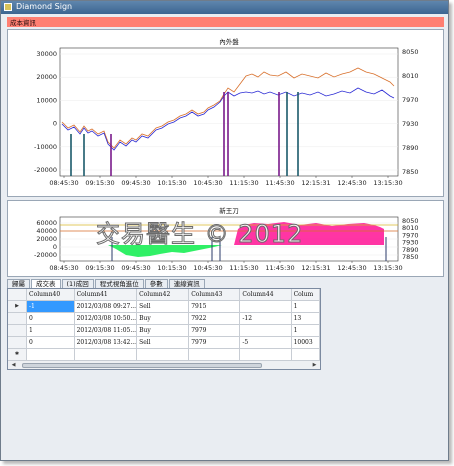 Image resolution: width=454 pixels, height=466 pixels. What do you see at coordinates (265, 342) in the screenshot?
I see `table-cell: -5` at bounding box center [265, 342].